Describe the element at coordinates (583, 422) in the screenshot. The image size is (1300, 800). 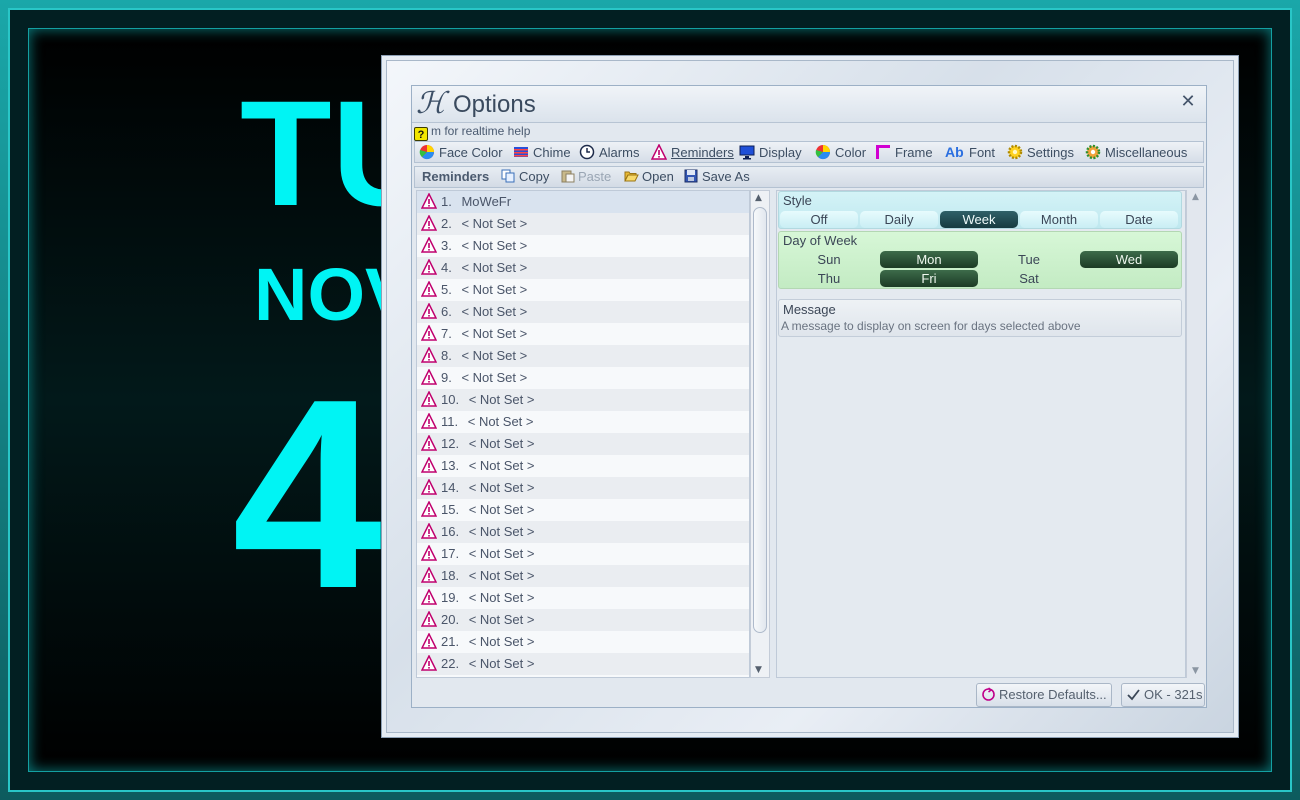
I see `reminder-list-item: 11. < Not Set >` at that location.